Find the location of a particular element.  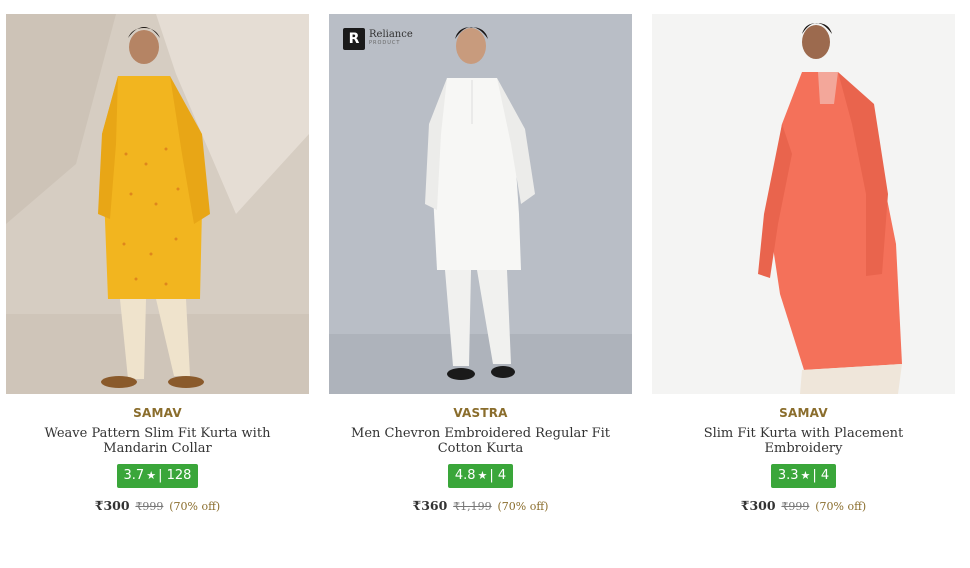

rating-badge: 3.7 ★ | 128 is located at coordinates (157, 476).